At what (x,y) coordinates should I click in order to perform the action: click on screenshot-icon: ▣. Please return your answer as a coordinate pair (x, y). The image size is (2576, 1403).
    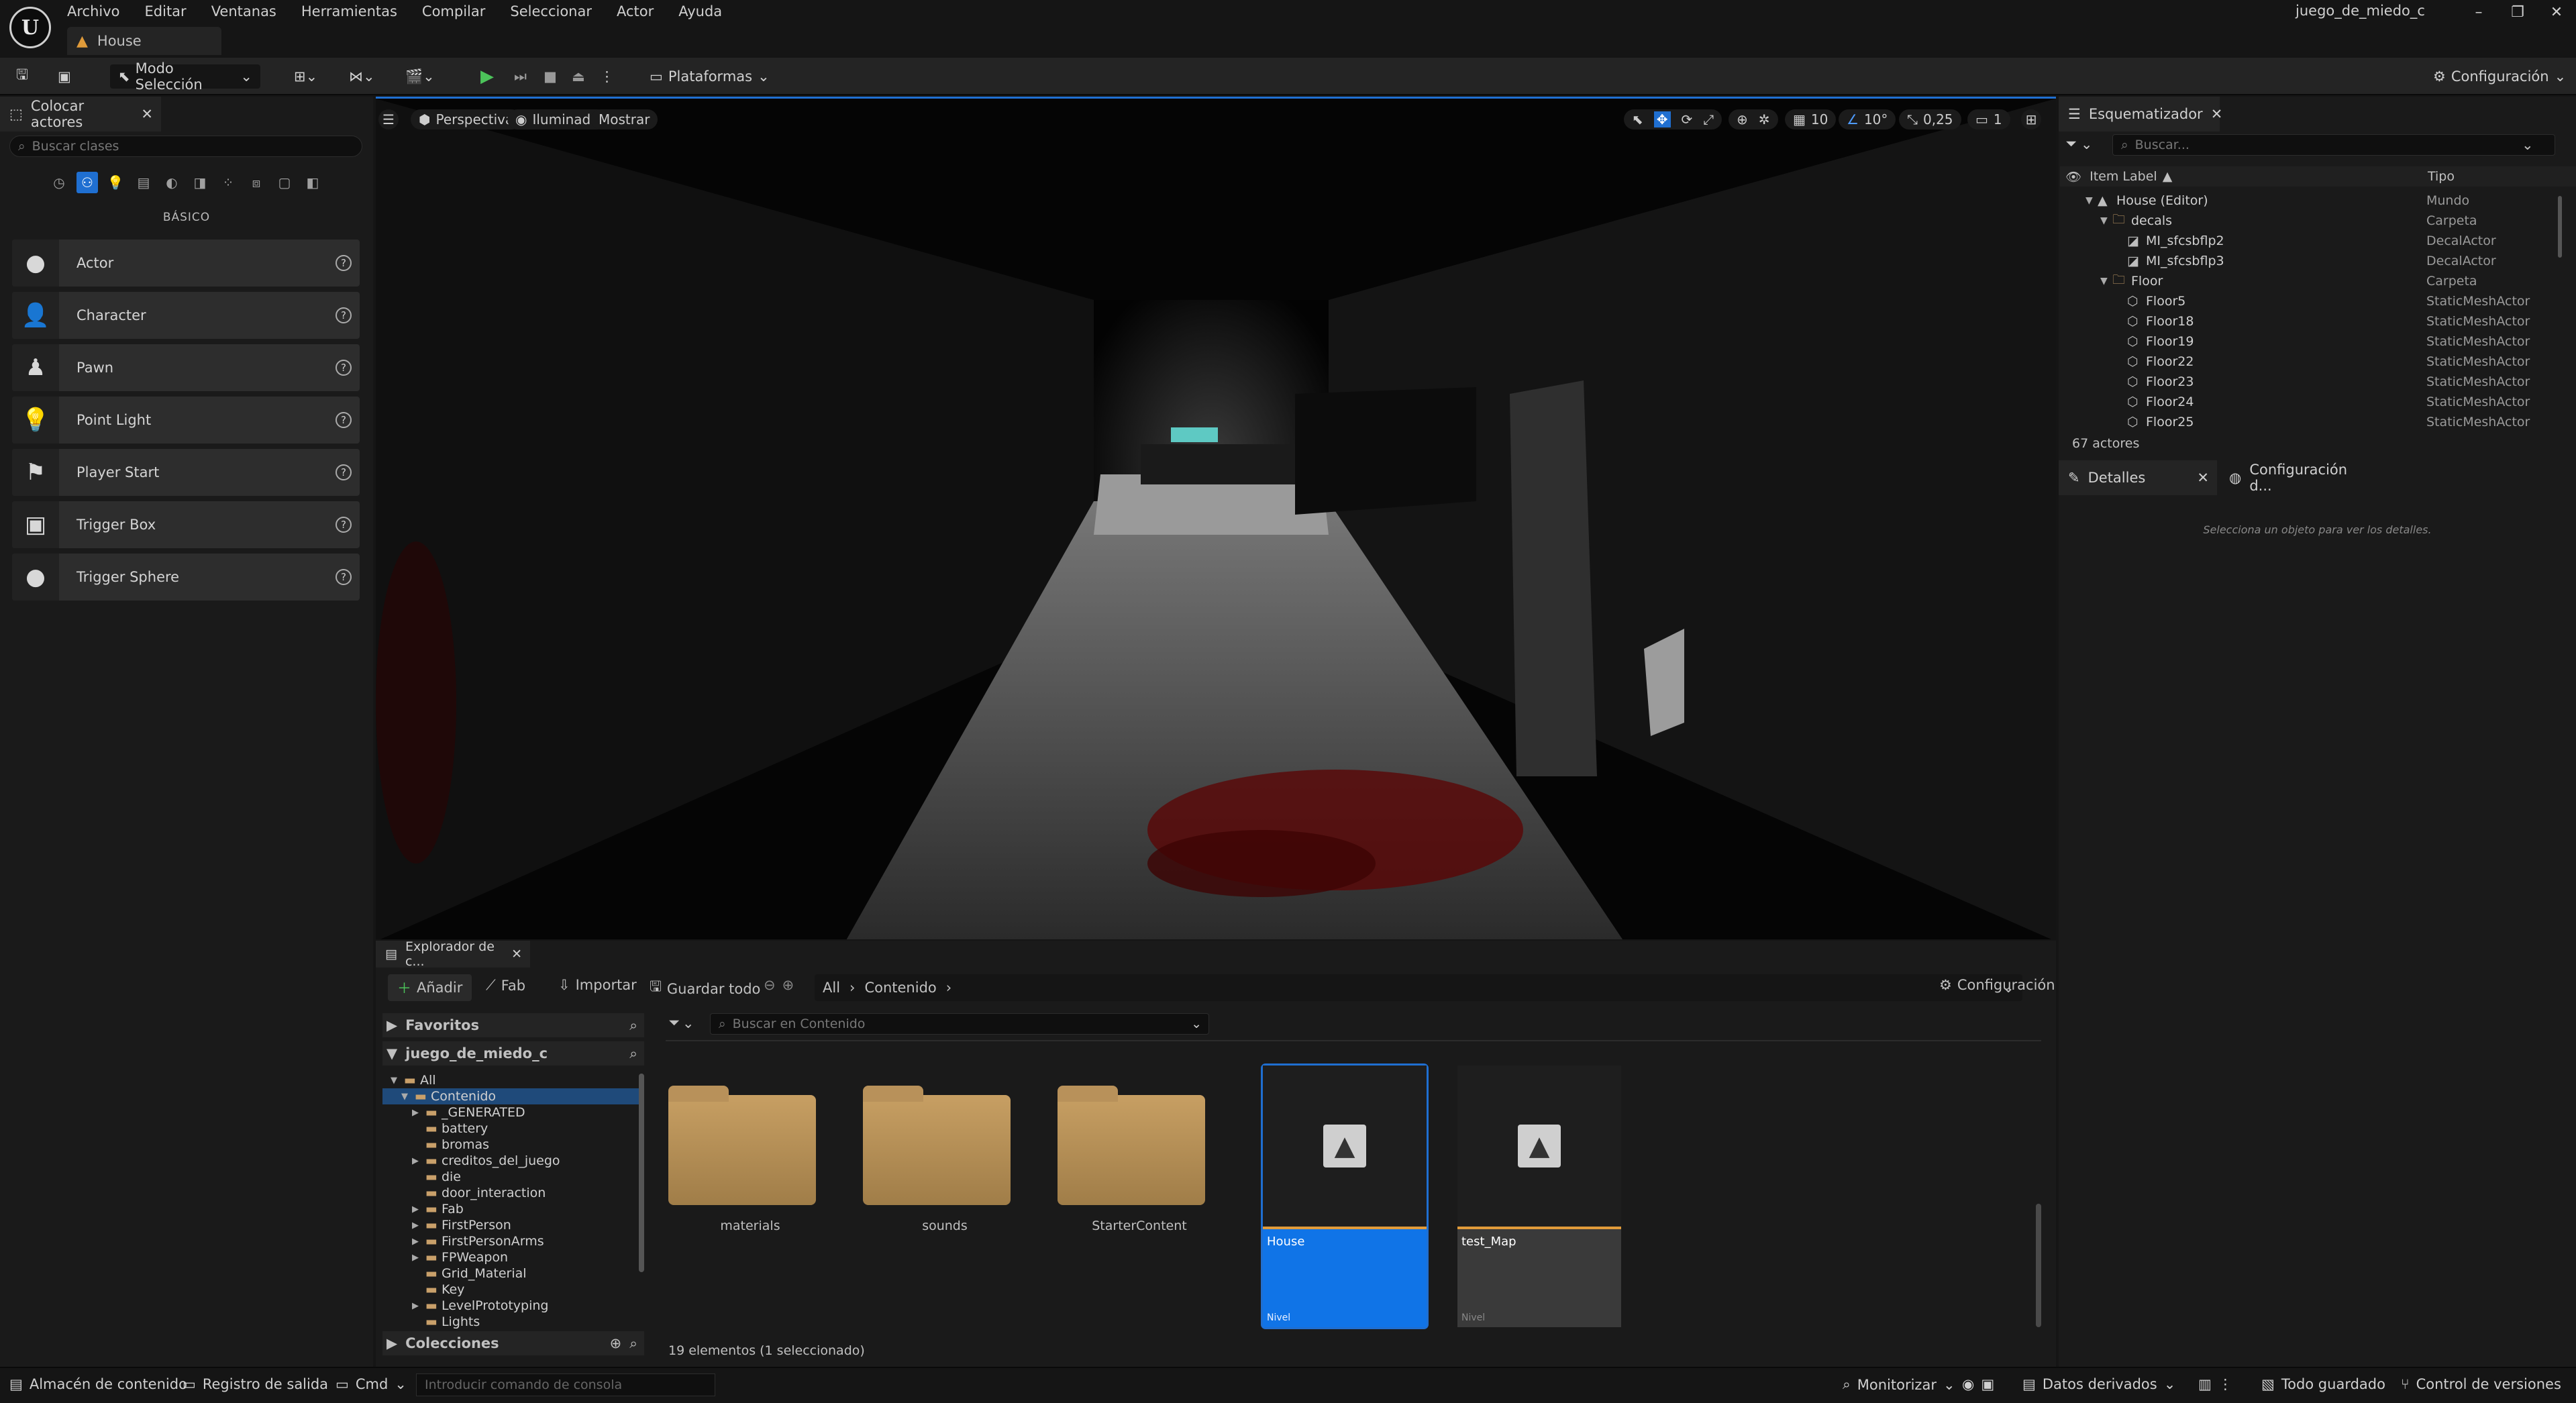
    Looking at the image, I should click on (1987, 1384).